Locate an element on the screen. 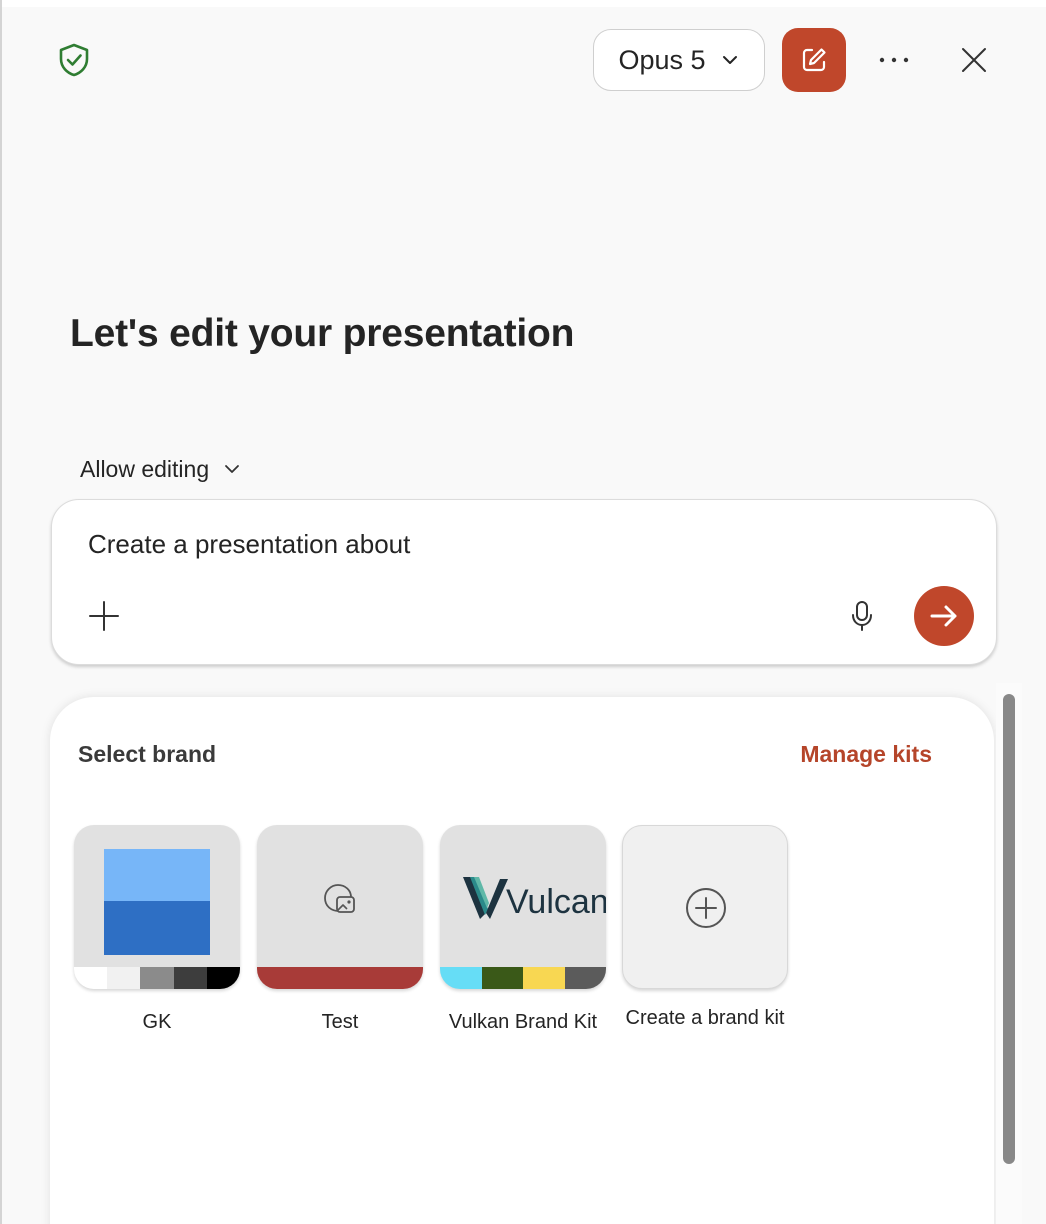  brand-kit-test: Test is located at coordinates (340, 929).